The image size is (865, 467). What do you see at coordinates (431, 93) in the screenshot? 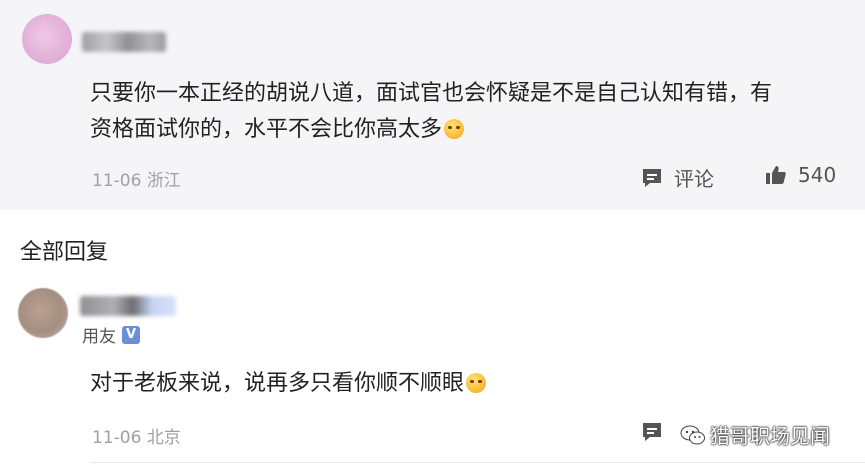
I see `comment-text-line-1: 只要你一本正经的胡说八道，面试官也会怀疑是不是自己认知有错，有` at bounding box center [431, 93].